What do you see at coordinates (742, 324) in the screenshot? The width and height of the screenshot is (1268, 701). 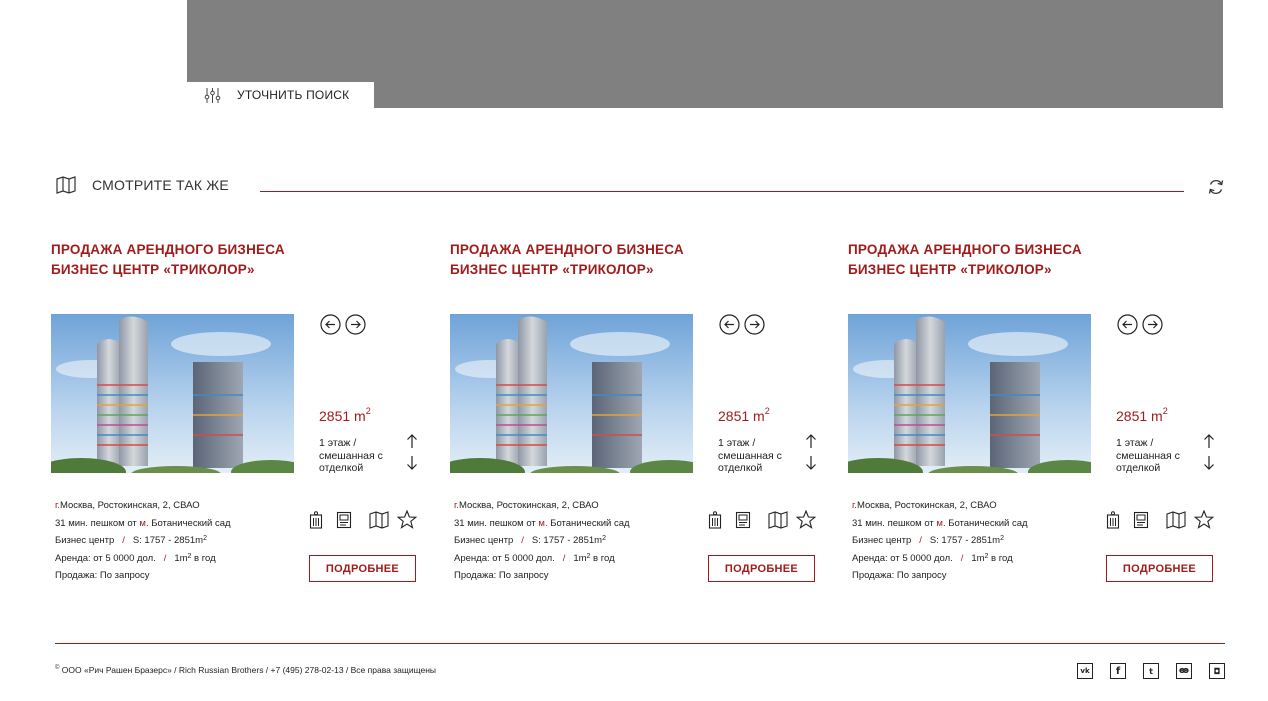 I see `photo-nav` at bounding box center [742, 324].